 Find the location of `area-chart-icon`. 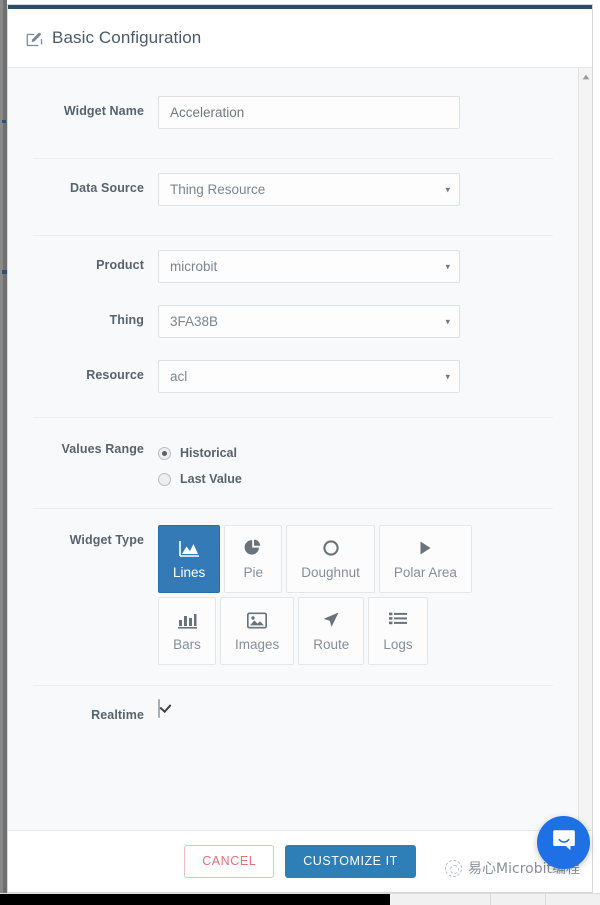

area-chart-icon is located at coordinates (189, 548).